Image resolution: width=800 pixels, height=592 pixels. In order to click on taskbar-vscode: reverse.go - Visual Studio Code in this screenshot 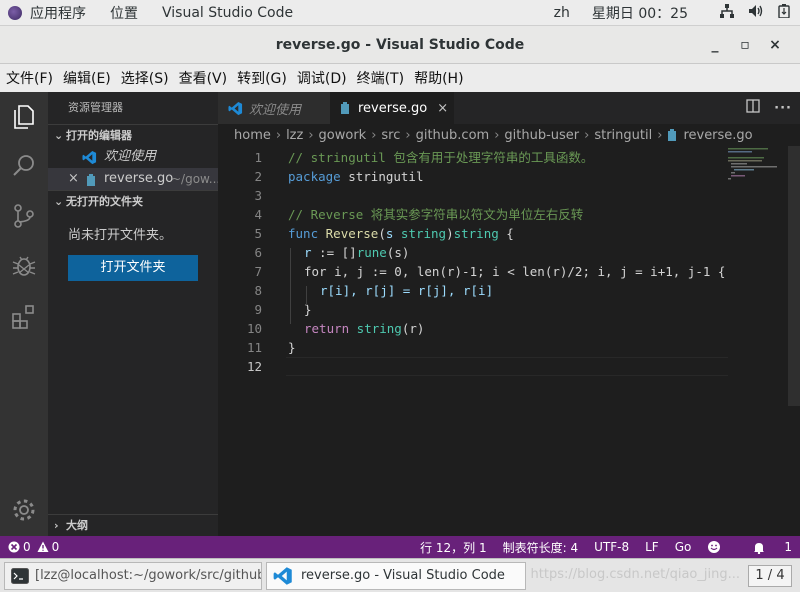, I will do `click(396, 575)`.